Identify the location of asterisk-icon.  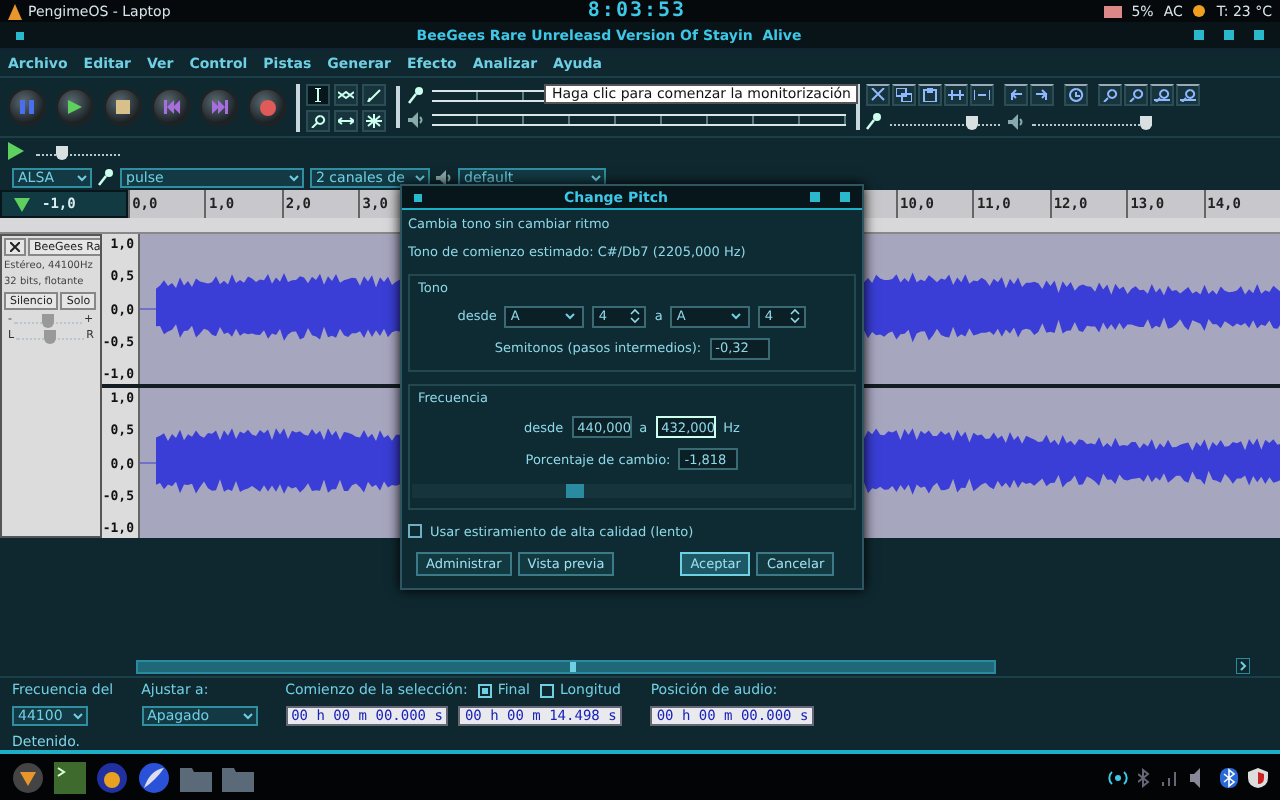
(374, 120).